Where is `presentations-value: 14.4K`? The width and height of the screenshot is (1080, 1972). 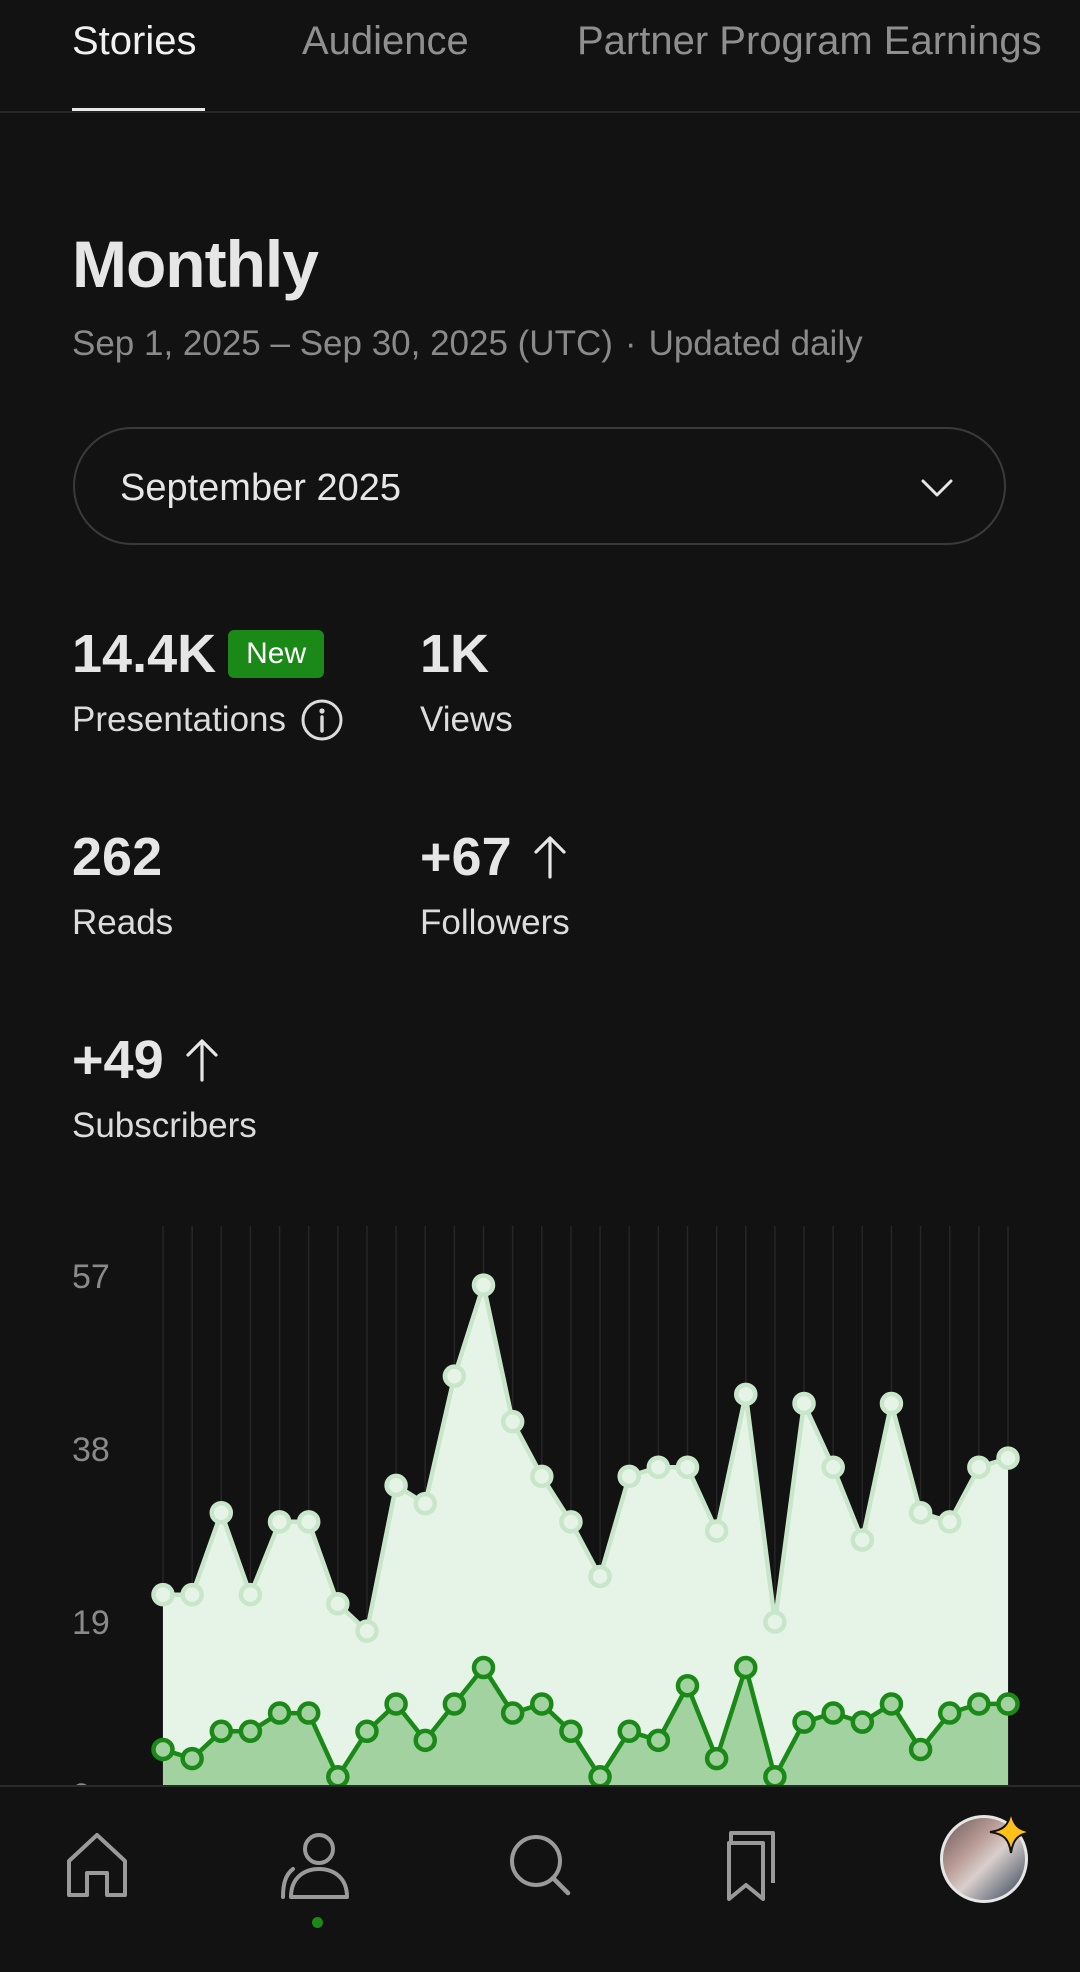
presentations-value: 14.4K is located at coordinates (144, 654).